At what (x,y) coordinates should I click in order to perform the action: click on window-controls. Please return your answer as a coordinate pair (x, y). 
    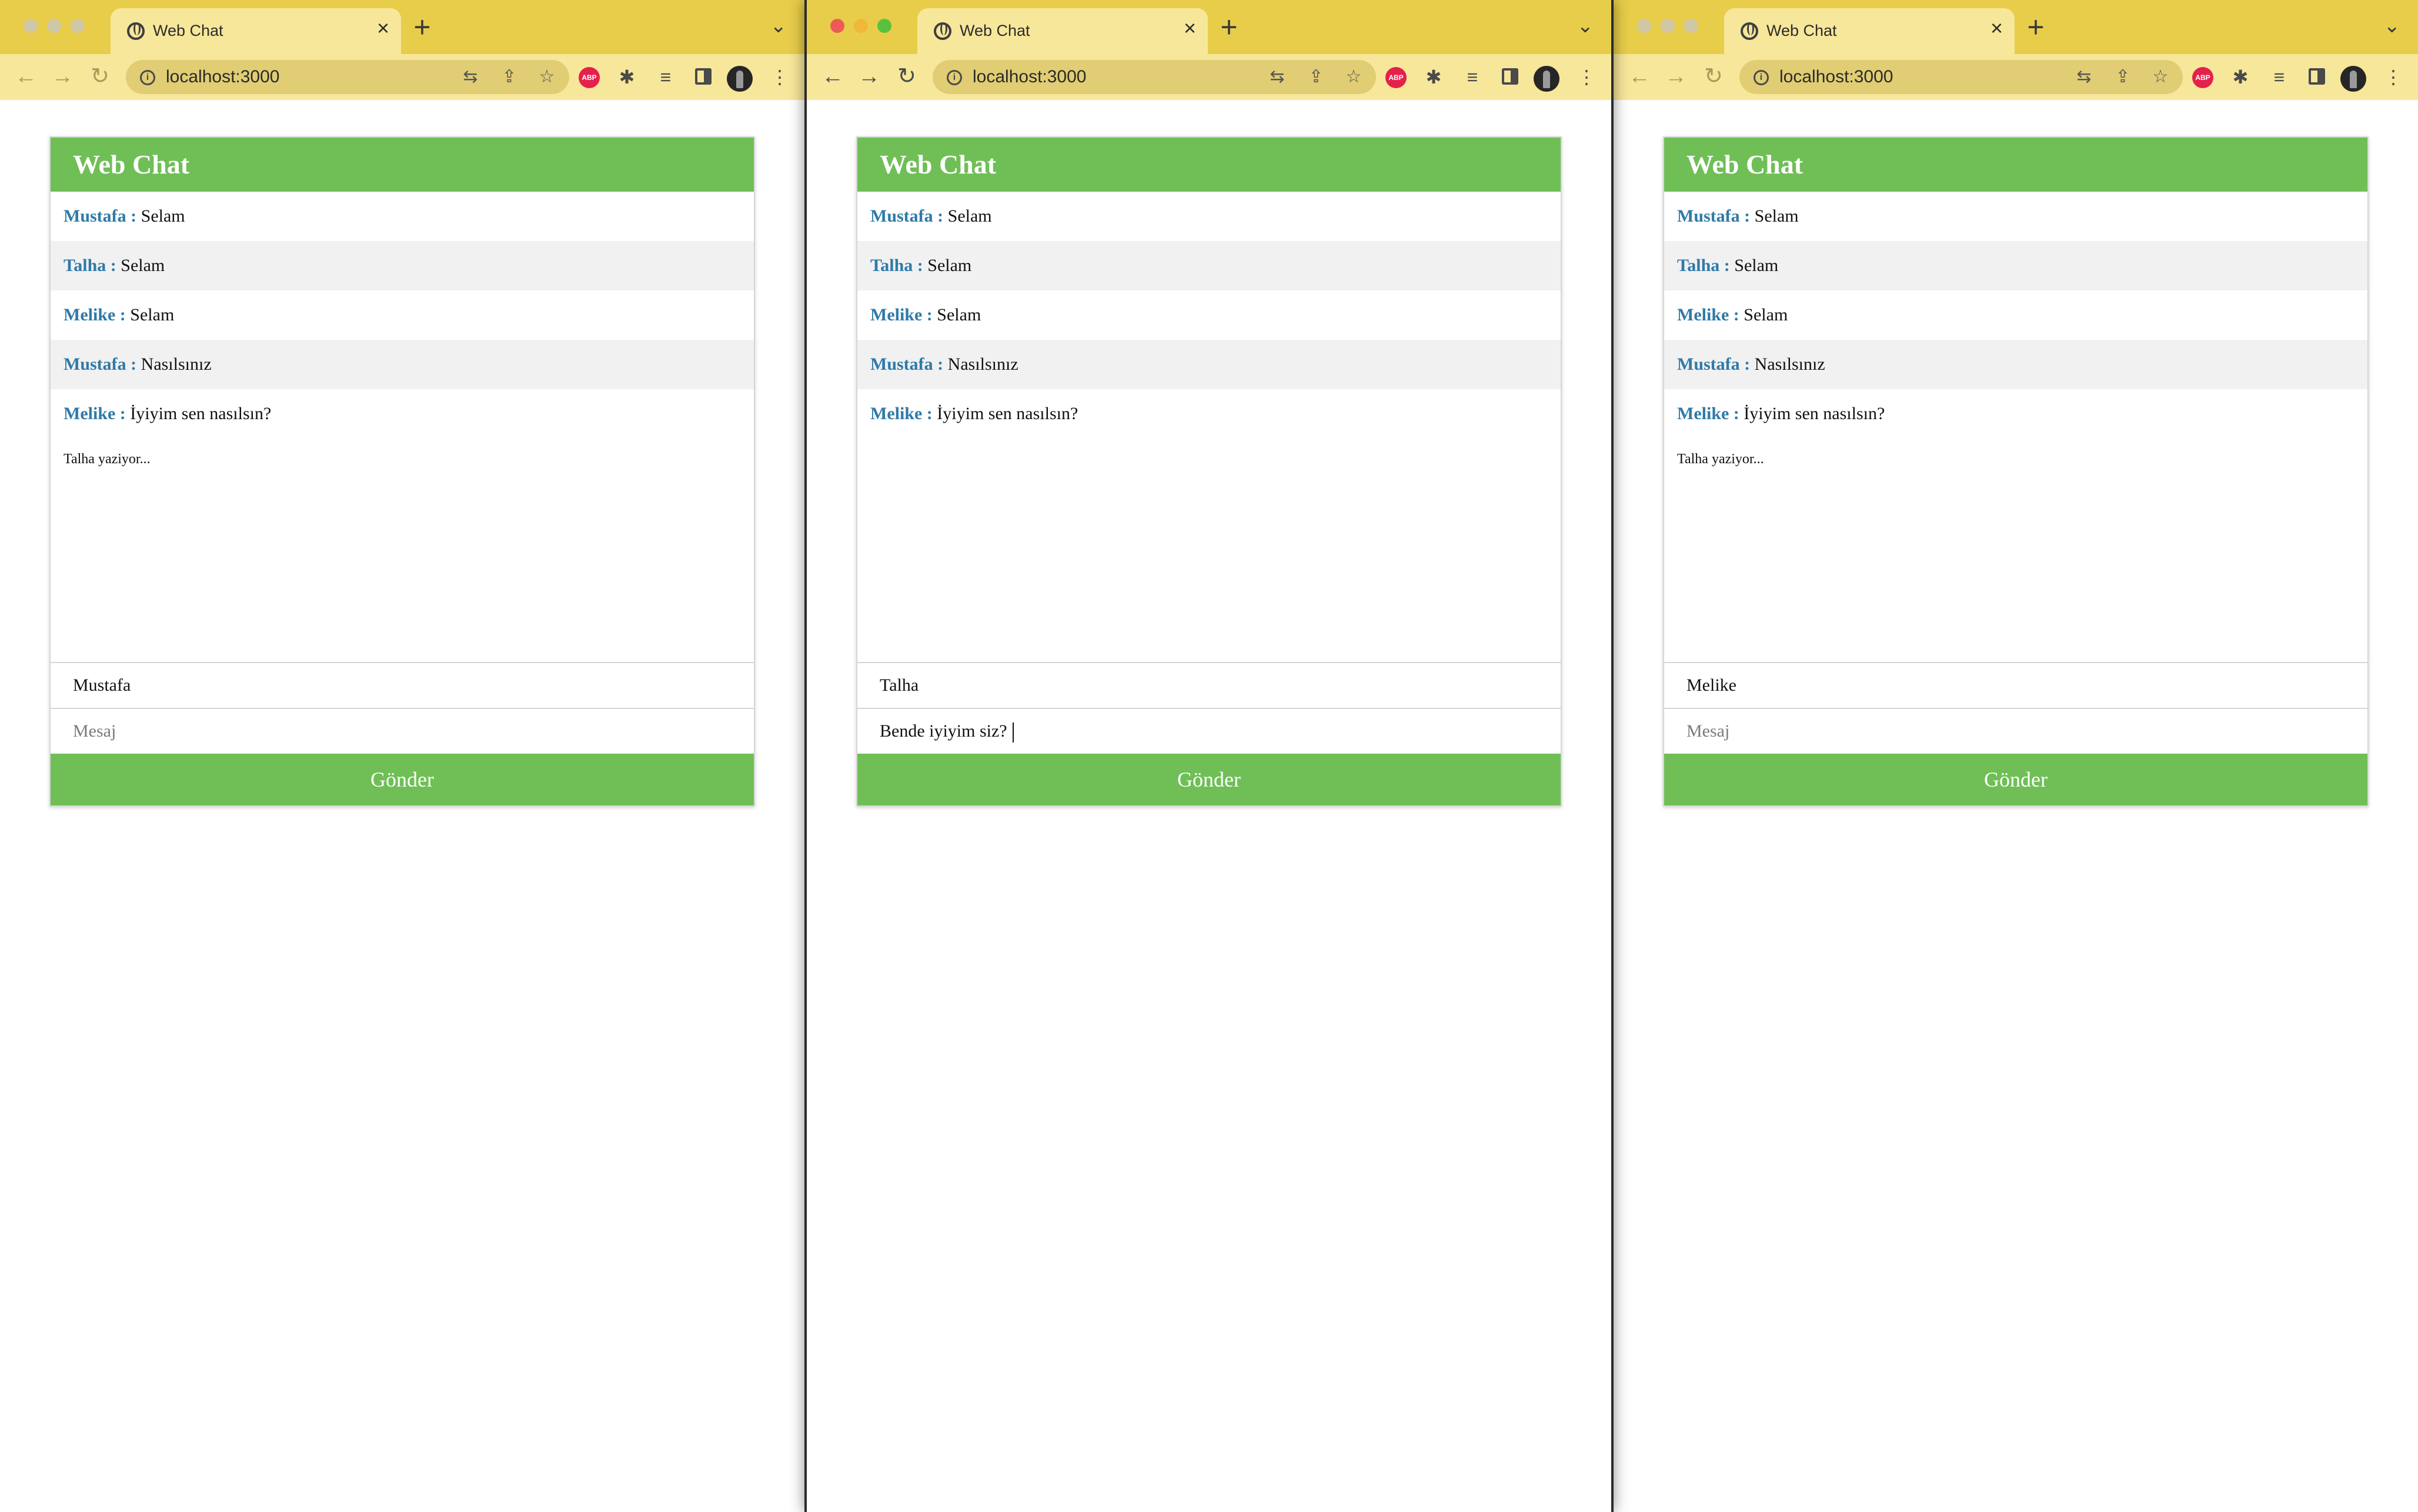
    Looking at the image, I should click on (1668, 26).